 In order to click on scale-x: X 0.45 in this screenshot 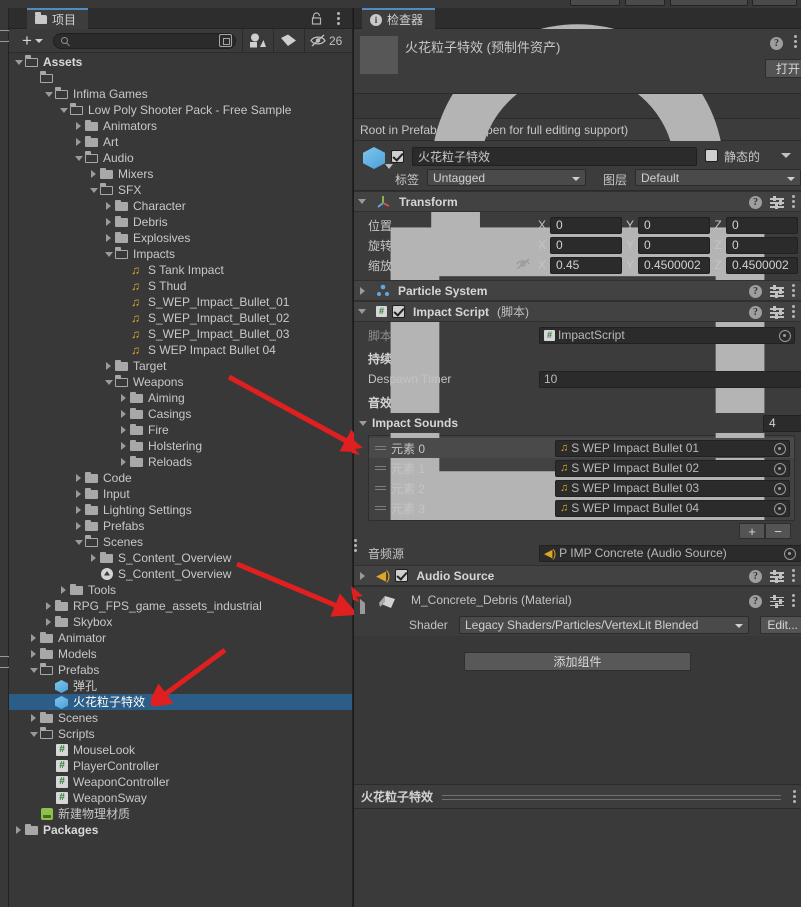, I will do `click(578, 265)`.